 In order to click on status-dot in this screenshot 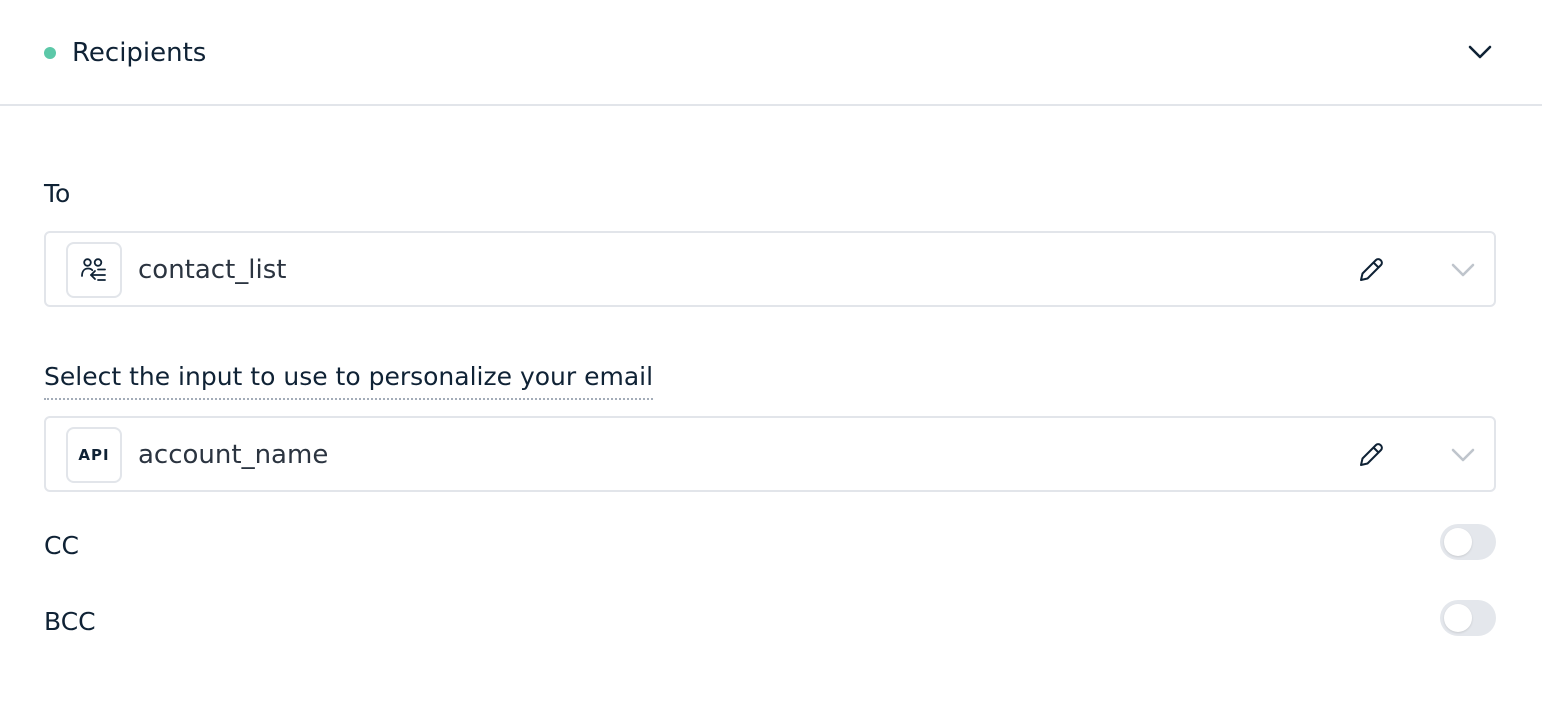, I will do `click(50, 53)`.